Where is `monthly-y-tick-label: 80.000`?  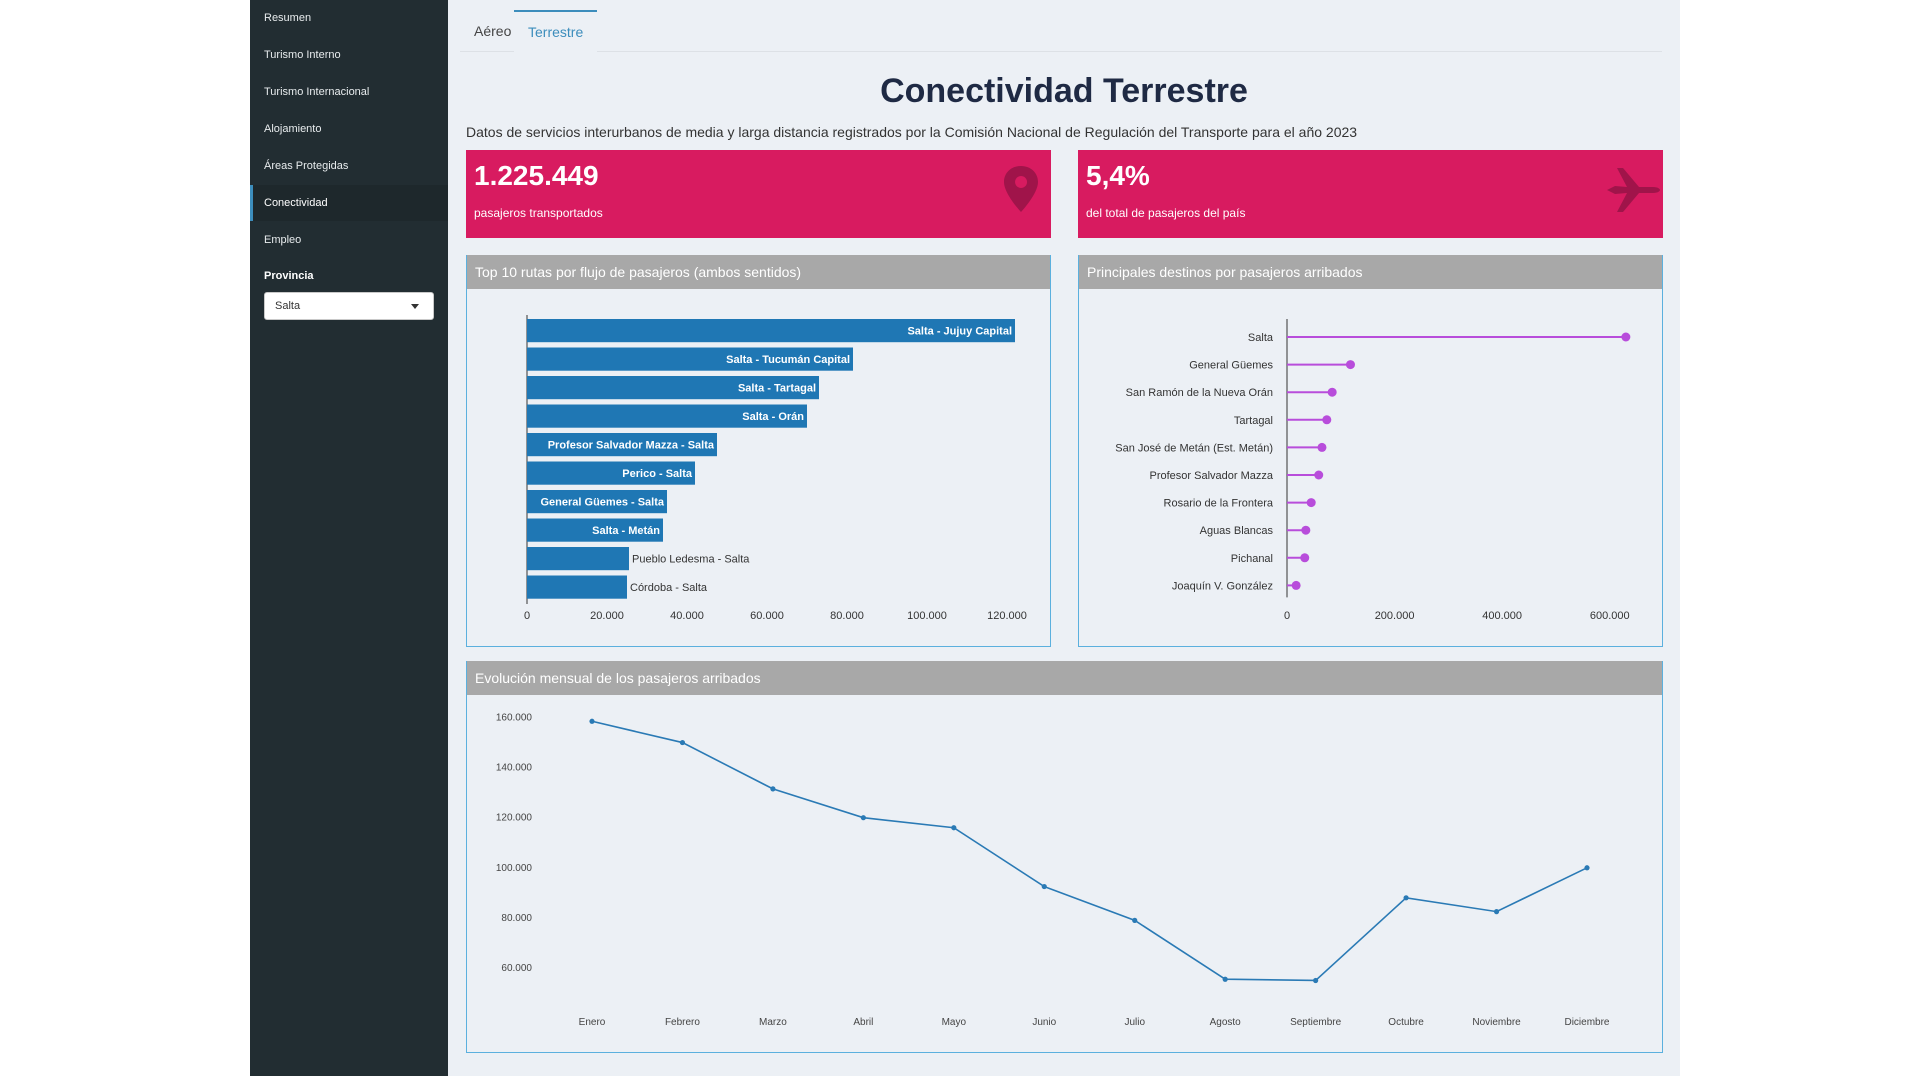
monthly-y-tick-label: 80.000 is located at coordinates (516, 918).